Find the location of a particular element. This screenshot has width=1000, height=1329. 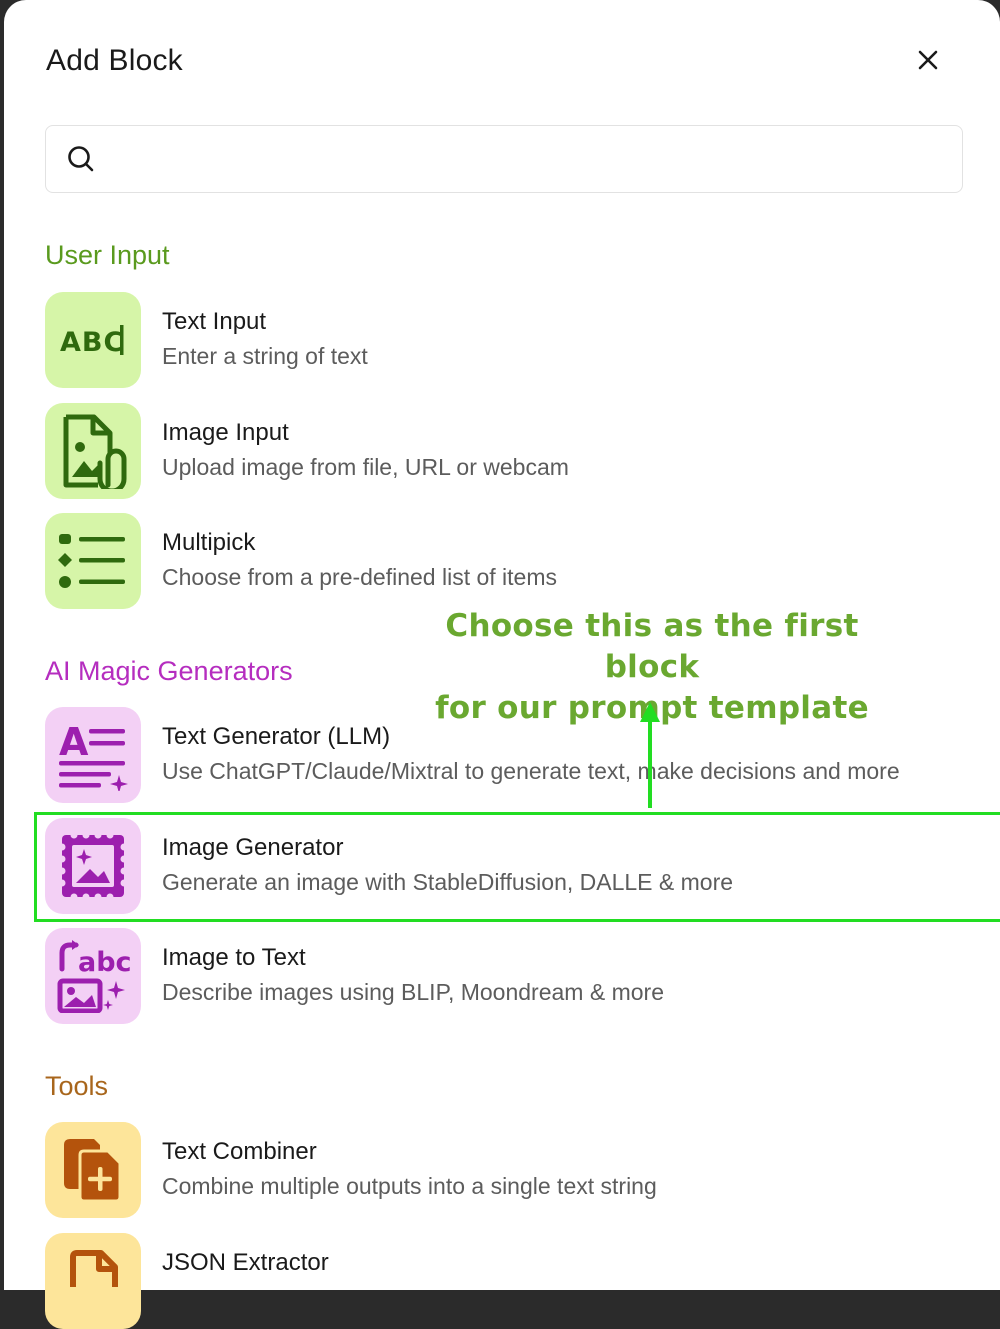

block-item-text-input: ABC Text Input Enter a string of text is located at coordinates (505, 340).